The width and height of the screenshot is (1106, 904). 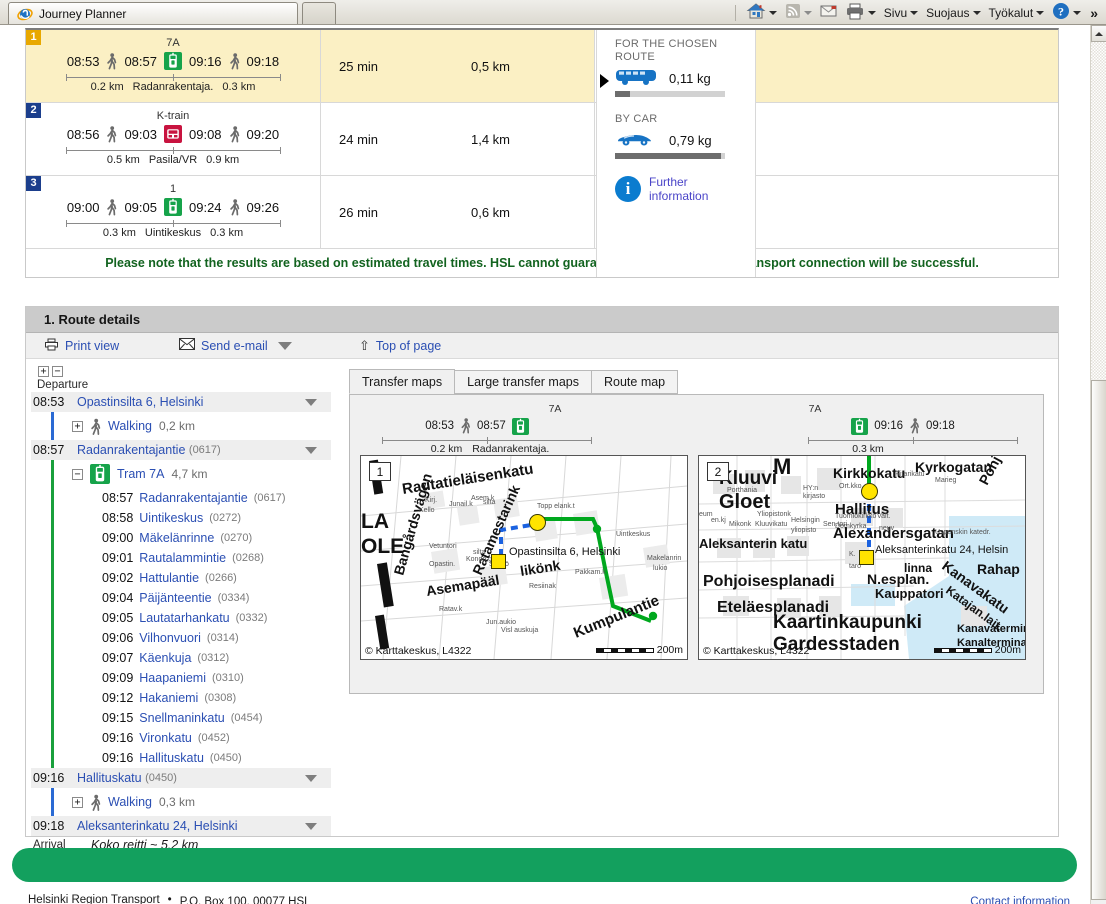 I want to click on collapse-leg-button: −, so click(x=77, y=474).